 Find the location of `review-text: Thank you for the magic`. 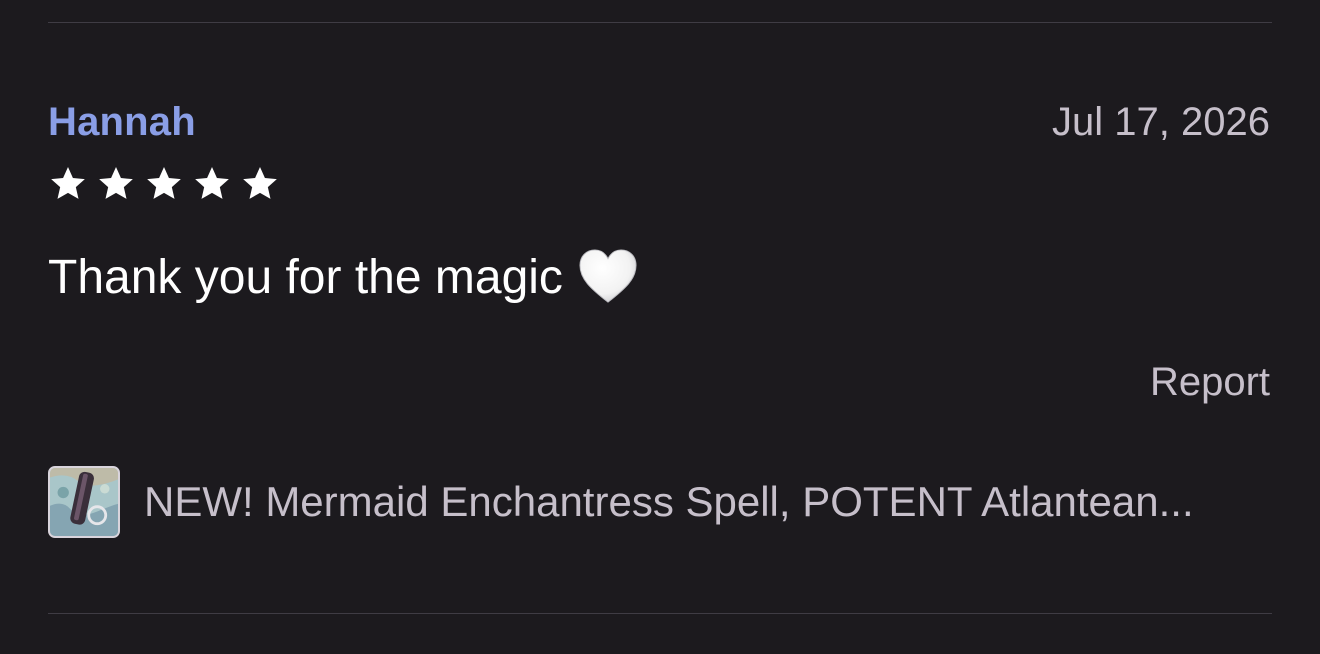

review-text: Thank you for the magic is located at coordinates (305, 277).